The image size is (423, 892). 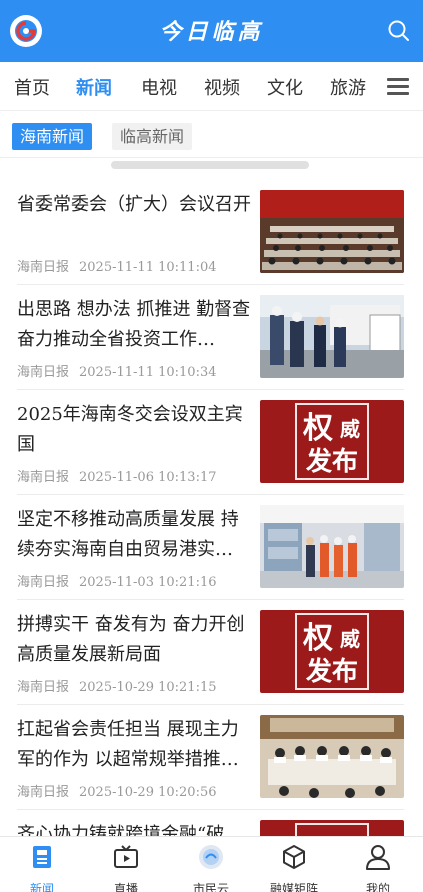 I want to click on top-bar: 今日临高, so click(x=211, y=31).